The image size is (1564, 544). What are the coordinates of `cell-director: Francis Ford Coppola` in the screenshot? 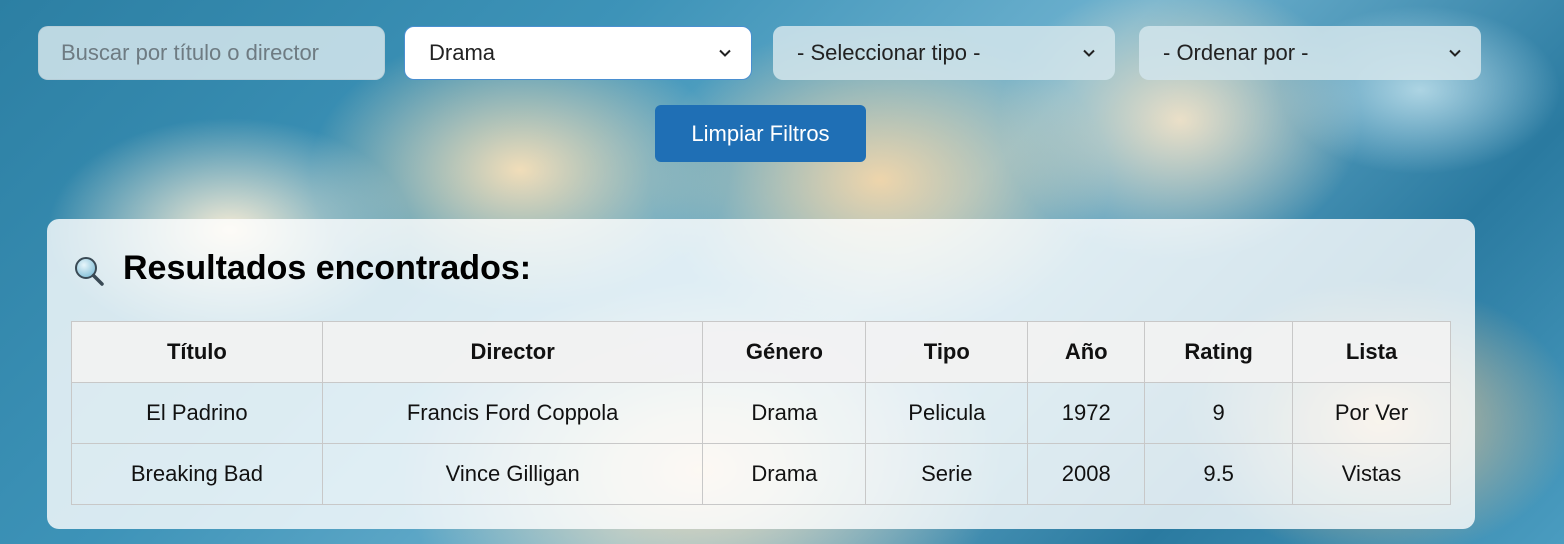 It's located at (512, 413).